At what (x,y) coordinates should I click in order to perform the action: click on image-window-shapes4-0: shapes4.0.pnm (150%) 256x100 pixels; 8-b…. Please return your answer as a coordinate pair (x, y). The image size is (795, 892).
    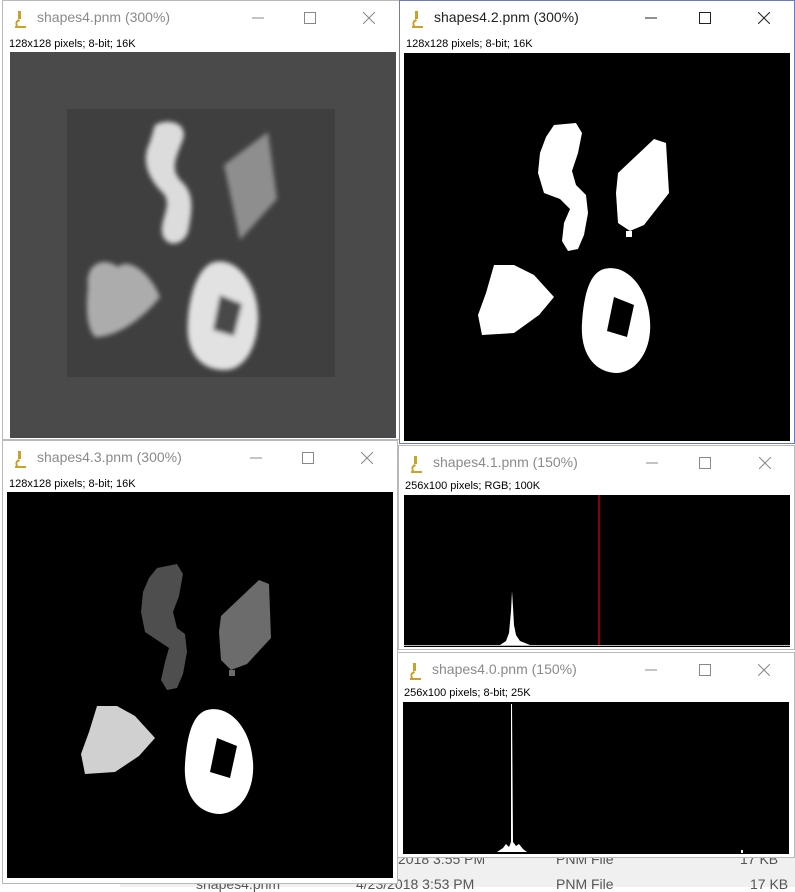
    Looking at the image, I should click on (596, 755).